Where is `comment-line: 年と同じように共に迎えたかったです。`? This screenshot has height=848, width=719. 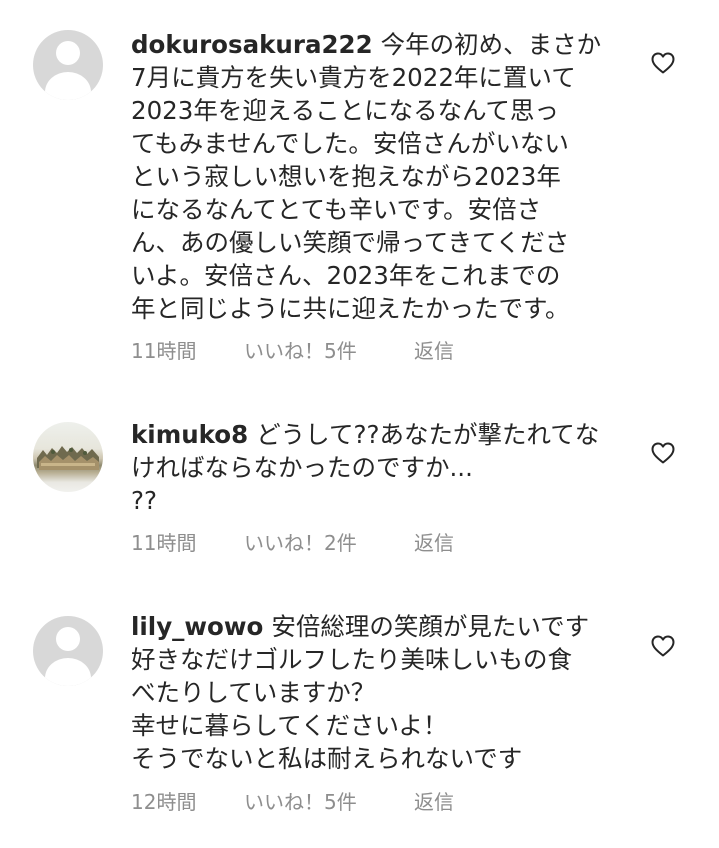
comment-line: 年と同じように共に迎えたかったです。 is located at coordinates (350, 308).